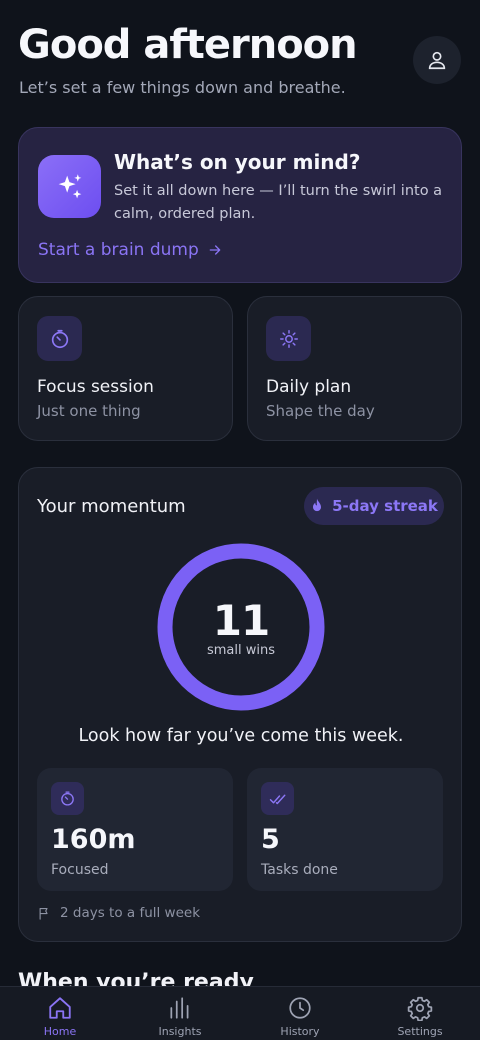  Describe the element at coordinates (215, 250) in the screenshot. I see `arrow-right-icon` at that location.